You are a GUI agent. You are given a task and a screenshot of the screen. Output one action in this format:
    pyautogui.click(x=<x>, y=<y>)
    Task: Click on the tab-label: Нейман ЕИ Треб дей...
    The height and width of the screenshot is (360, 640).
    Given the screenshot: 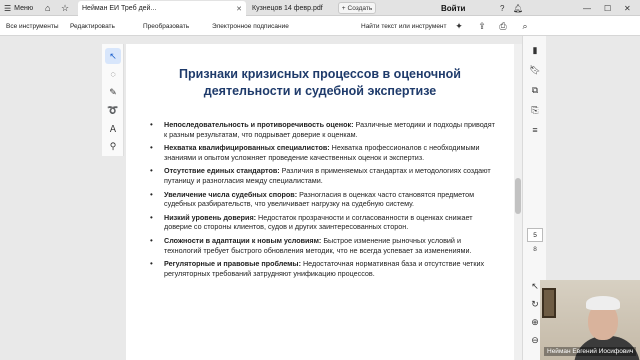 What is the action you would take?
    pyautogui.click(x=119, y=8)
    